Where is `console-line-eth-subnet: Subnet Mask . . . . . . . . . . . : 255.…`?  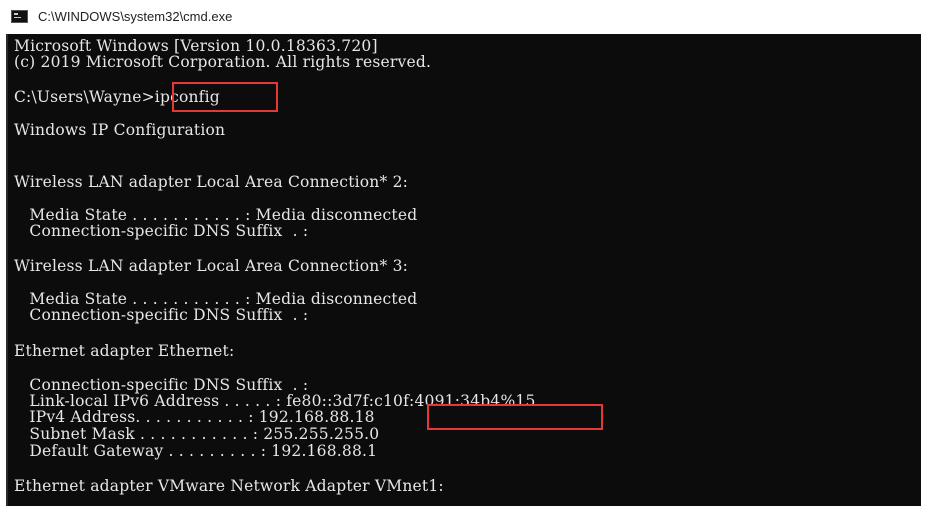
console-line-eth-subnet: Subnet Mask . . . . . . . . . . . : 255.… is located at coordinates (197, 434).